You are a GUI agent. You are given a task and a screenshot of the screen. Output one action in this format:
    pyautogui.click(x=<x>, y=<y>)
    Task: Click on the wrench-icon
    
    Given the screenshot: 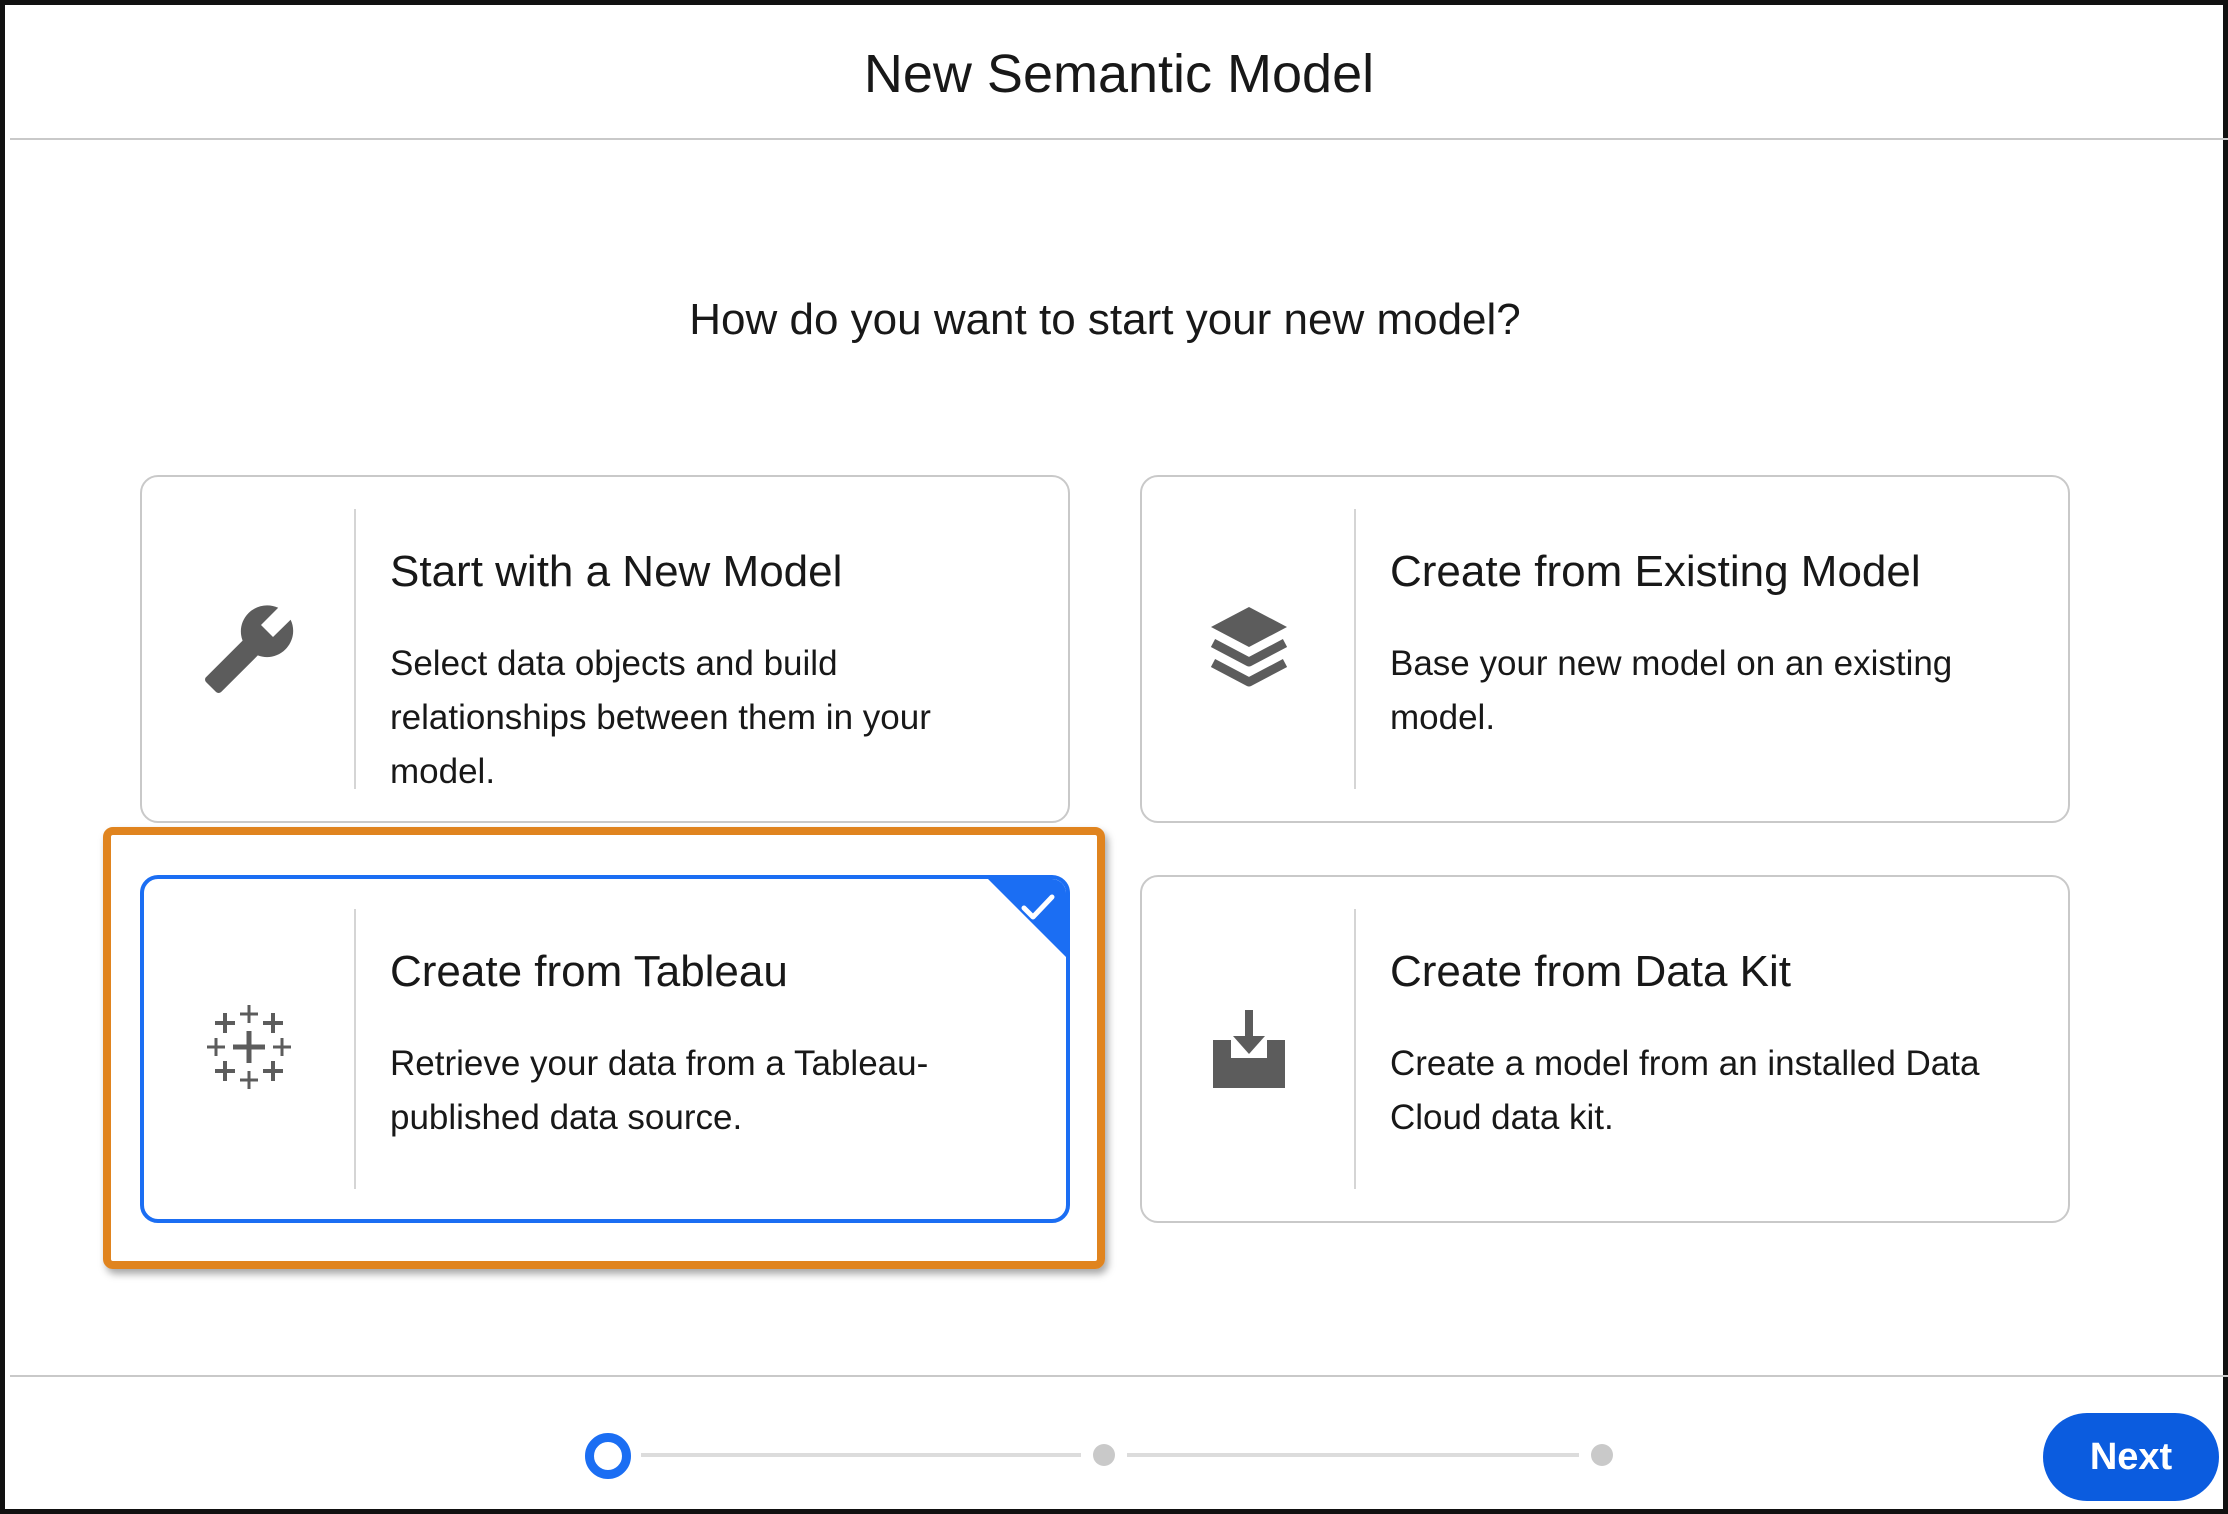 What is the action you would take?
    pyautogui.click(x=249, y=649)
    